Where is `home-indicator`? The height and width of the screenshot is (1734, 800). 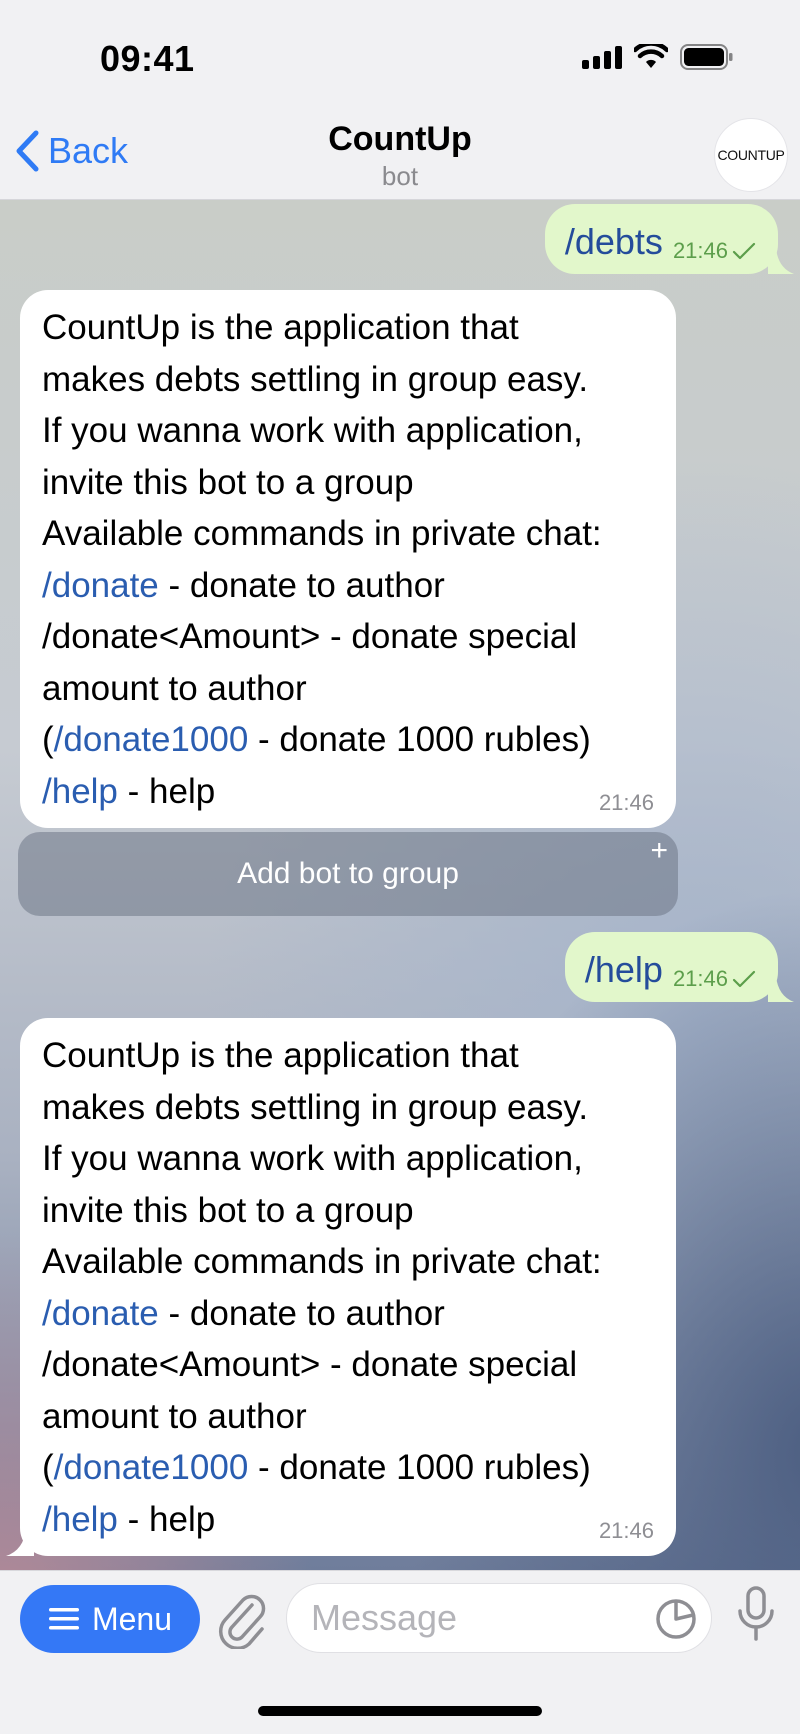
home-indicator is located at coordinates (400, 1711).